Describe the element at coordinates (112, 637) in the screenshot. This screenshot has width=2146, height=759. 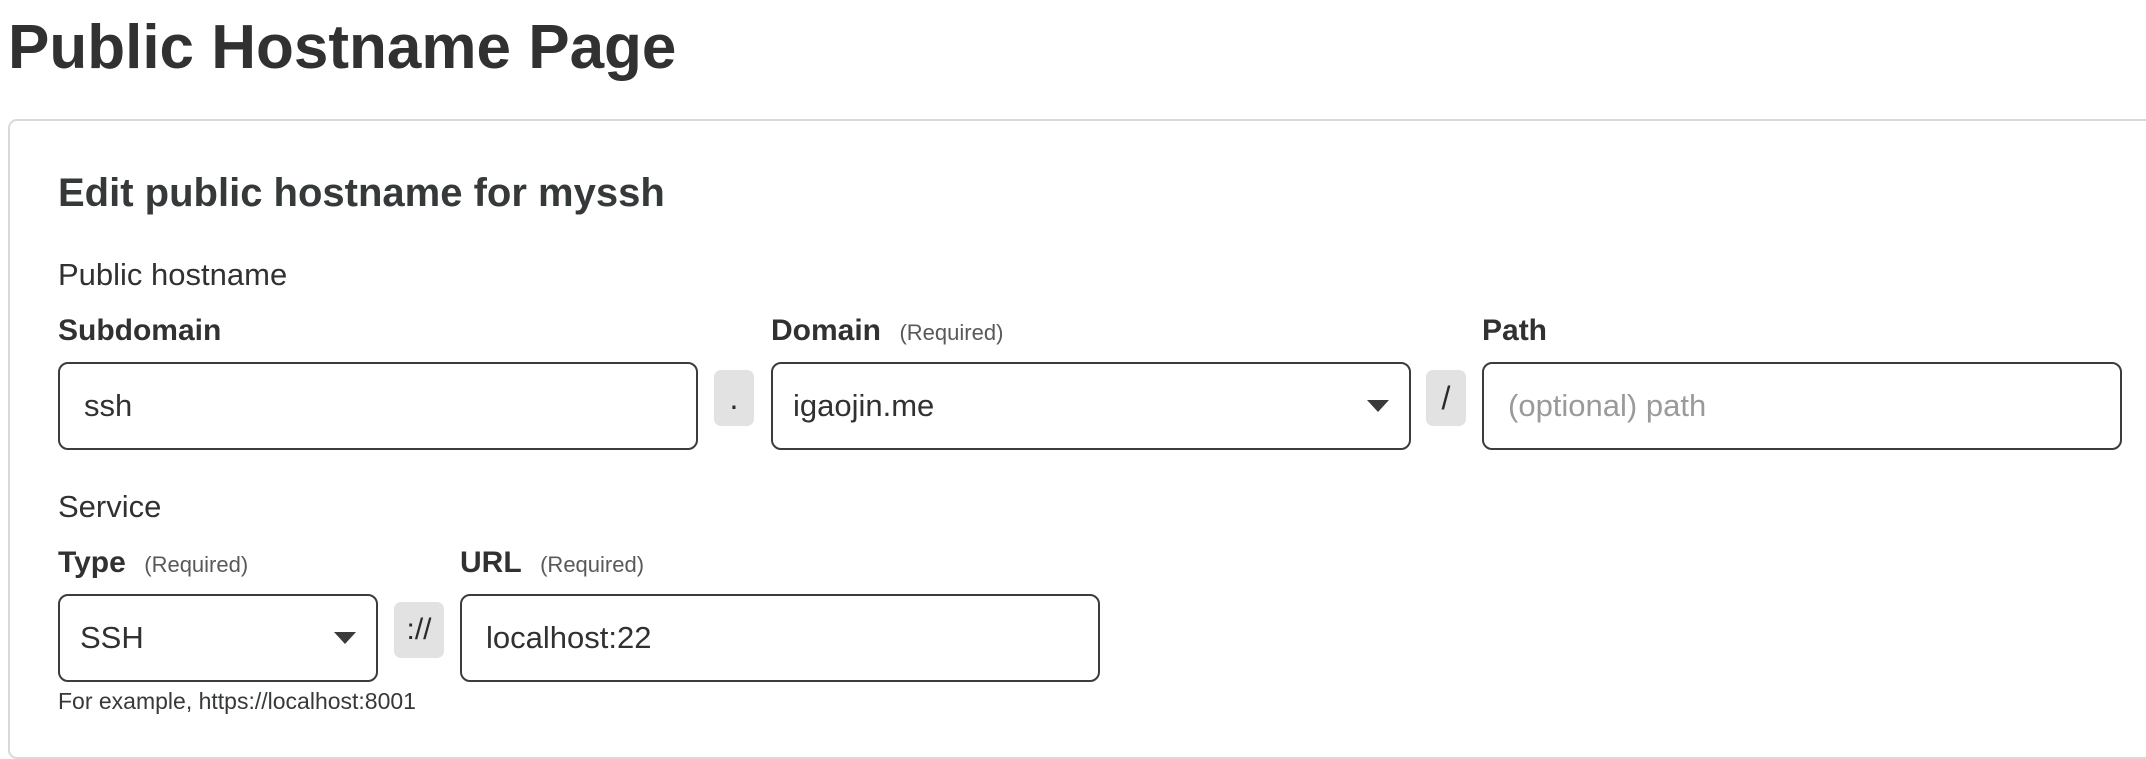
I see `type-select-value: SSH` at that location.